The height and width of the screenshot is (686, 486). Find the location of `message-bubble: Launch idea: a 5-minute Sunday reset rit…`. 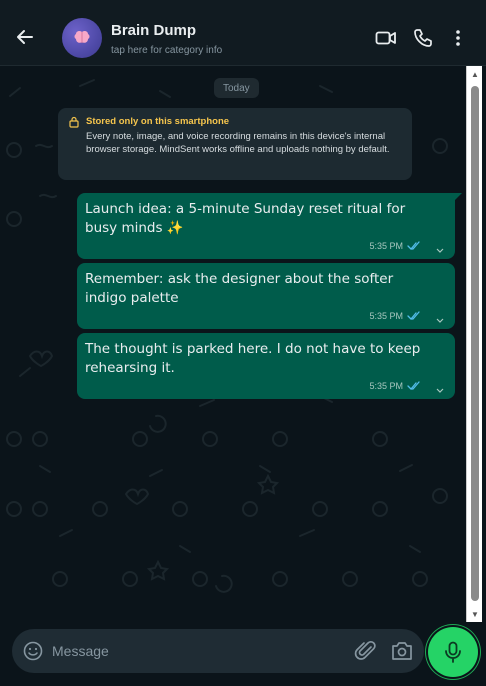

message-bubble: Launch idea: a 5-minute Sunday reset rit… is located at coordinates (269, 226).